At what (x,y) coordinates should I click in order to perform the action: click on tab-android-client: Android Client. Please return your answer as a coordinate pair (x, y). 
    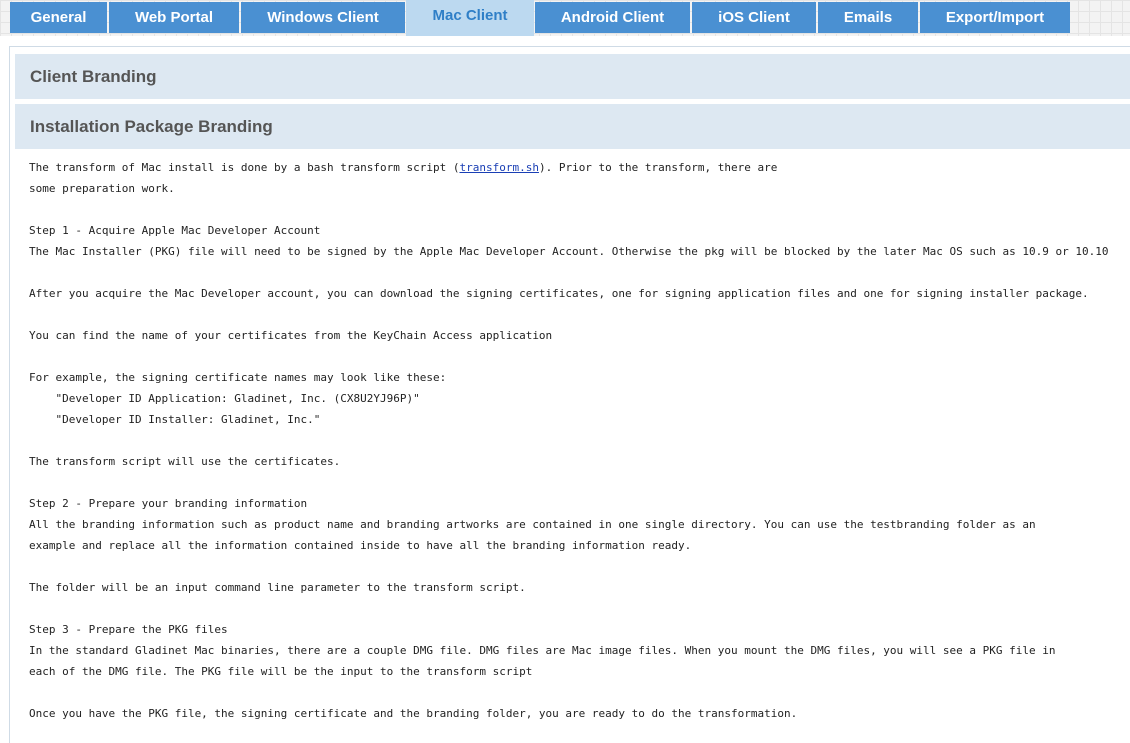
    Looking at the image, I should click on (612, 17).